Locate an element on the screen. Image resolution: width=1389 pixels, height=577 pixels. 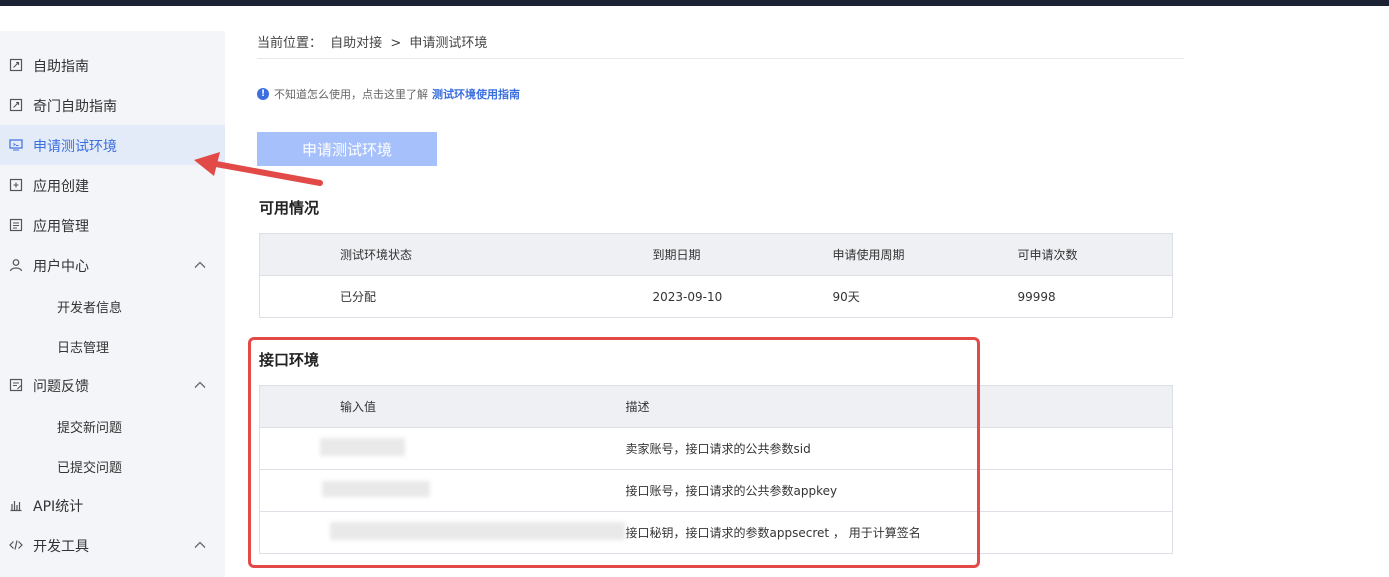
table-cell: 2023-09-10 is located at coordinates (742, 296).